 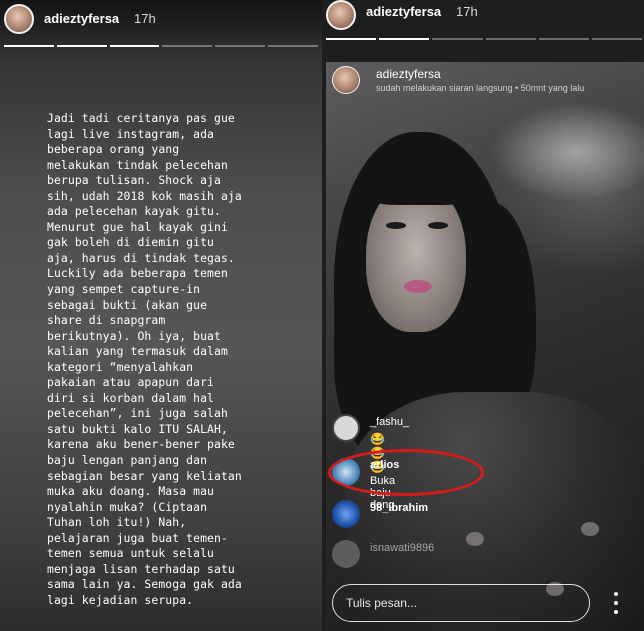 I want to click on bangs-shape, so click(x=420, y=182).